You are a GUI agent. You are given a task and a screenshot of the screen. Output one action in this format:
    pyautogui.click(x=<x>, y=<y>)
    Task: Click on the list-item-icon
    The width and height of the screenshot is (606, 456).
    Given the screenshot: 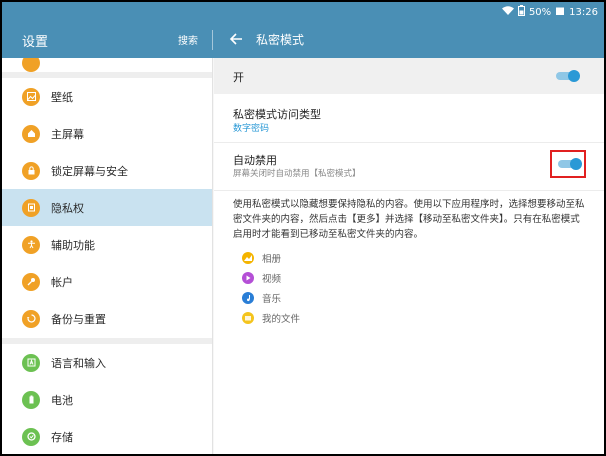 What is the action you would take?
    pyautogui.click(x=31, y=65)
    